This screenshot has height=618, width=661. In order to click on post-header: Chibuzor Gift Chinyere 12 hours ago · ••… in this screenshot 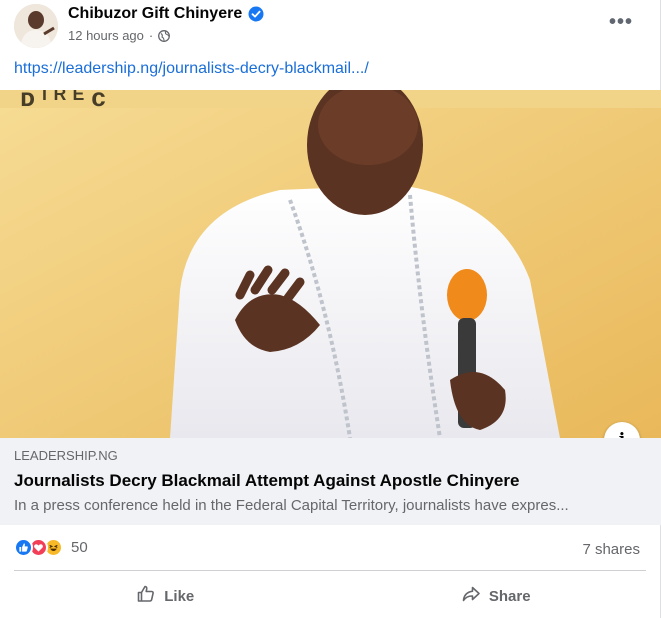, I will do `click(330, 28)`.